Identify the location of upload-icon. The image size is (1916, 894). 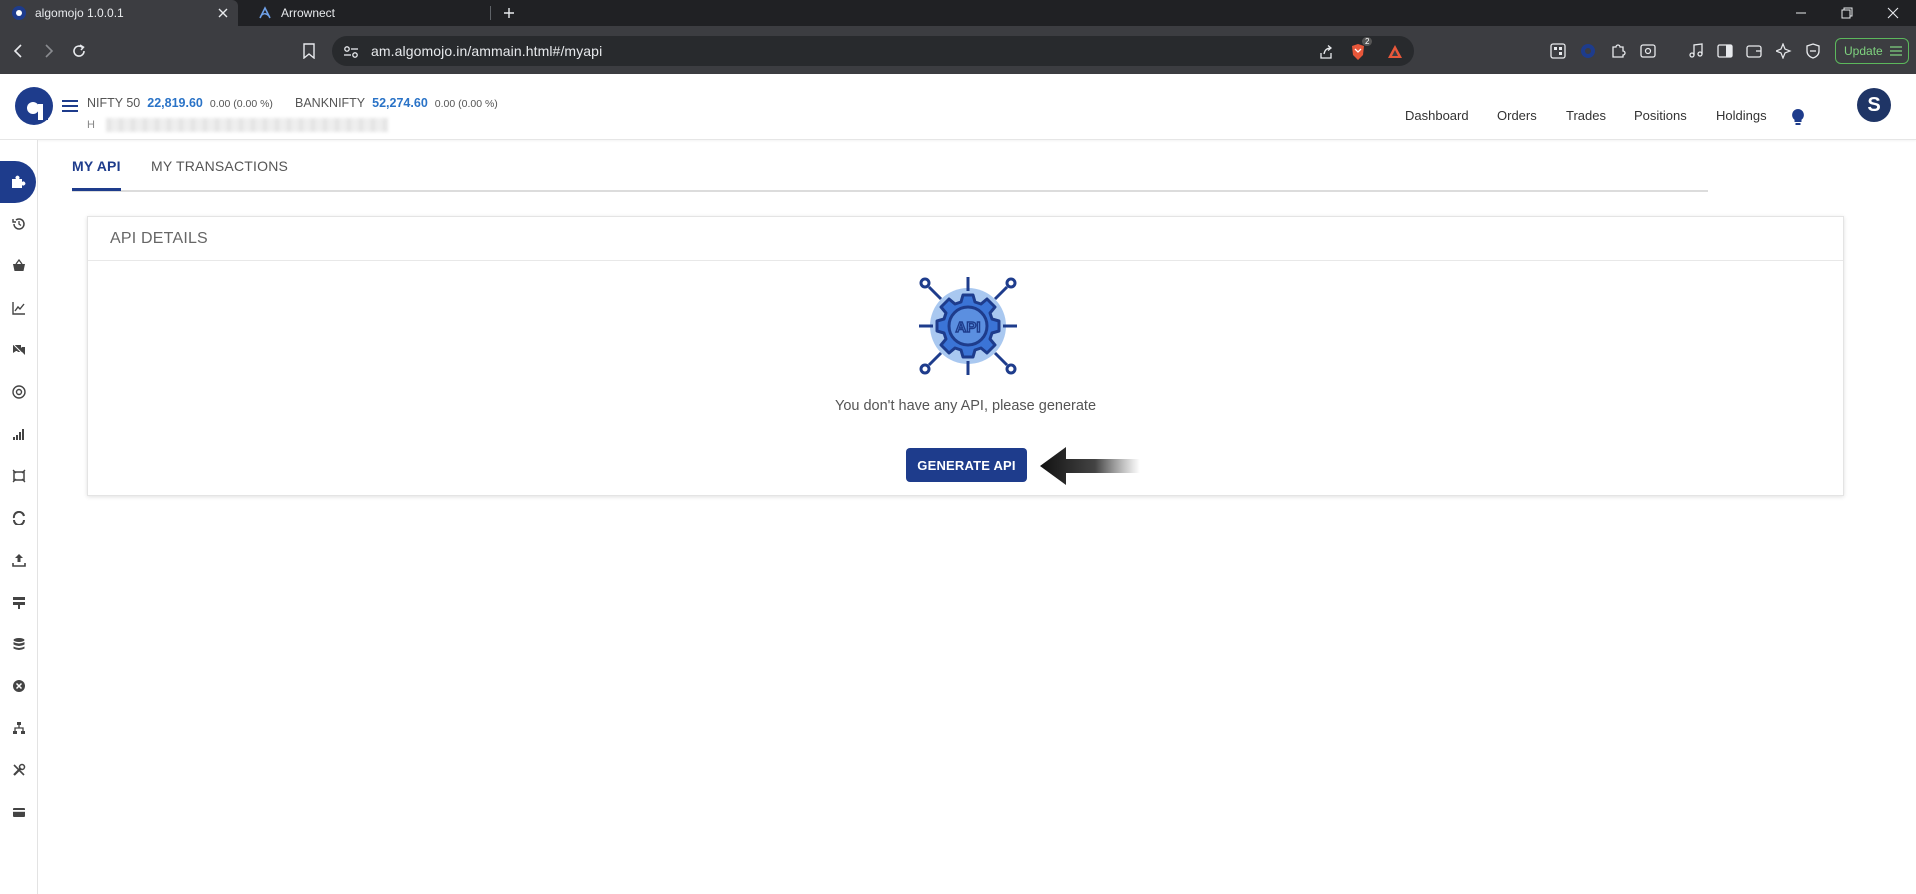
(19, 560).